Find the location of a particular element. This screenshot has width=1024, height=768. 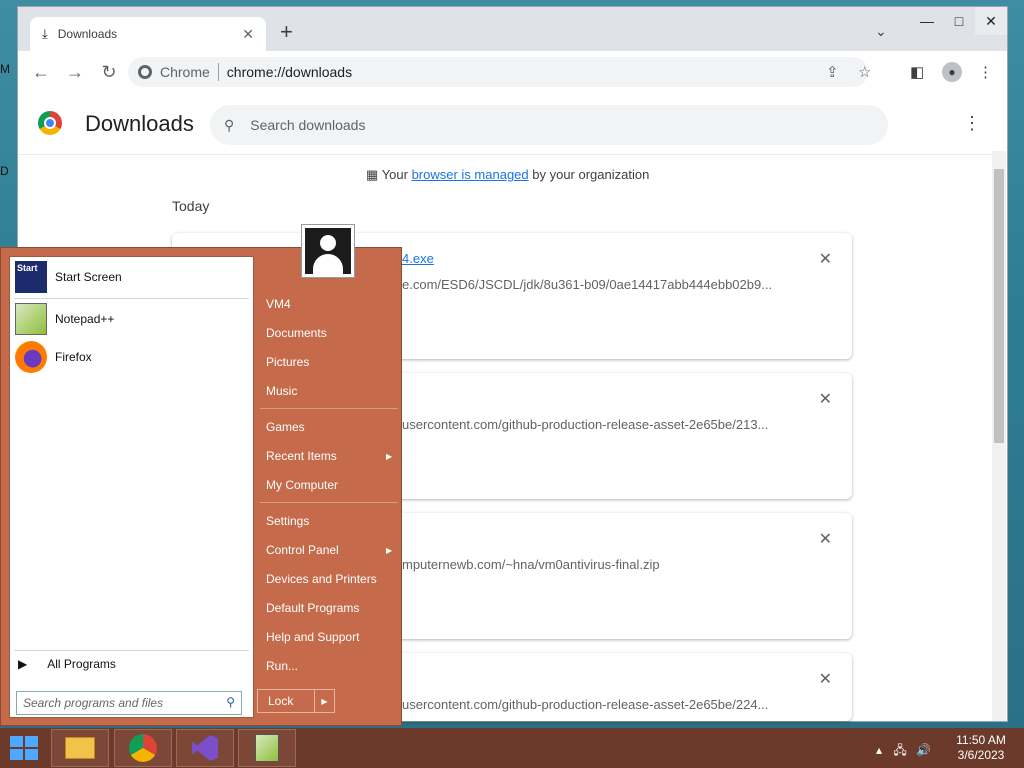

start-item-music: Music is located at coordinates (281, 391).